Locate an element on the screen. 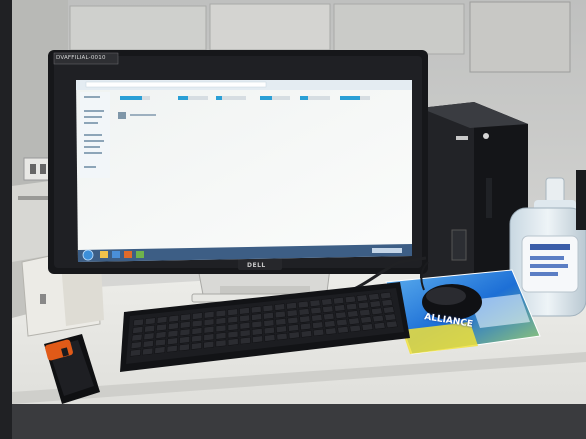  desk-underside is located at coordinates (299, 421).